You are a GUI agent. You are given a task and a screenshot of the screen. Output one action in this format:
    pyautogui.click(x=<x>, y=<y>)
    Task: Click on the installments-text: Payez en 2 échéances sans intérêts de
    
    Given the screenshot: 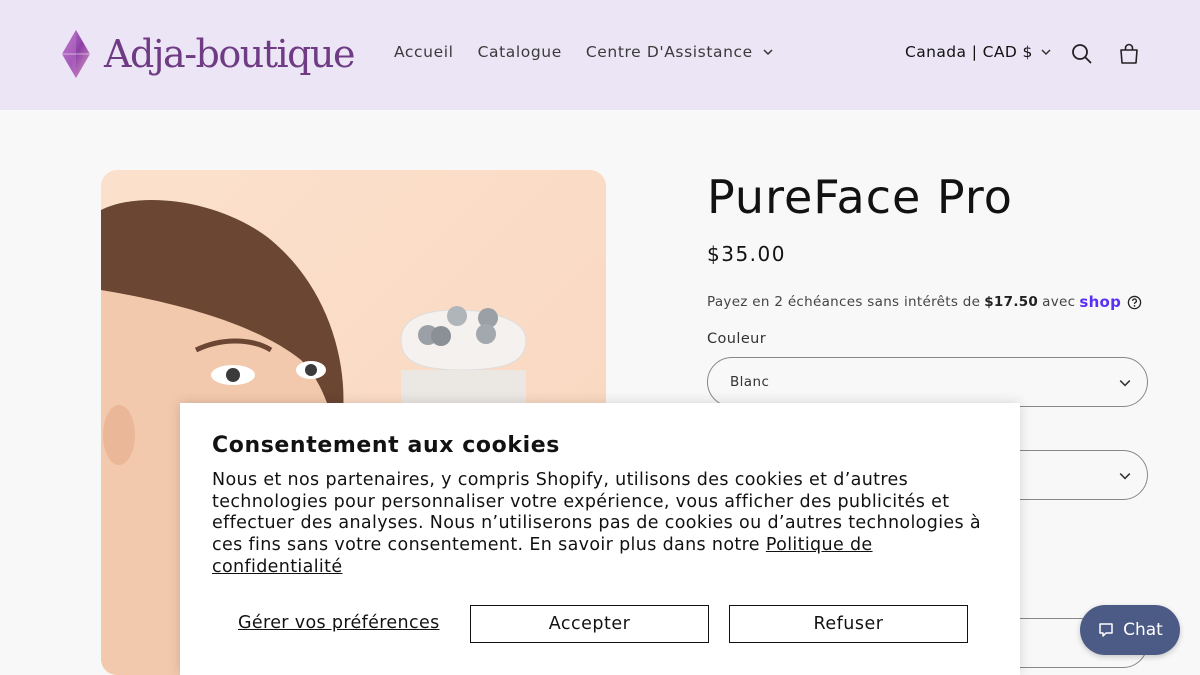 What is the action you would take?
    pyautogui.click(x=844, y=302)
    